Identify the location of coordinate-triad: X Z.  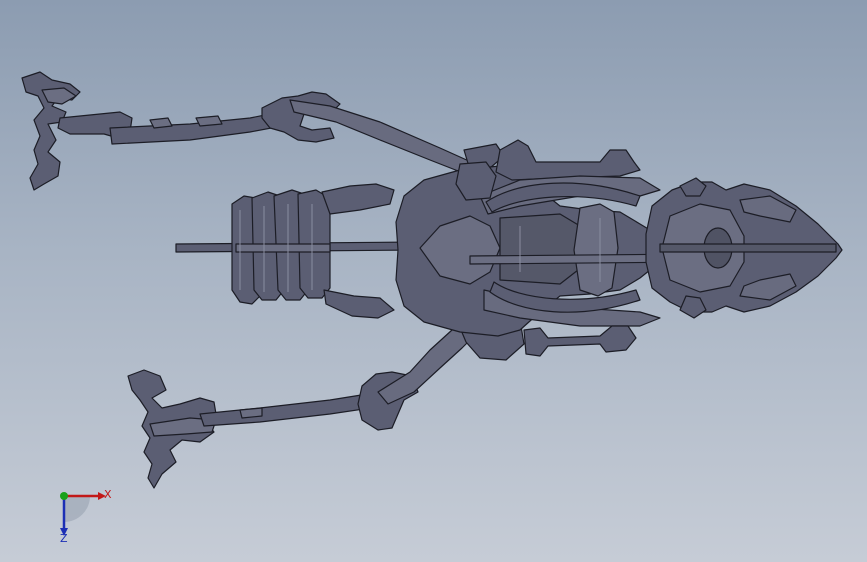
(80, 513).